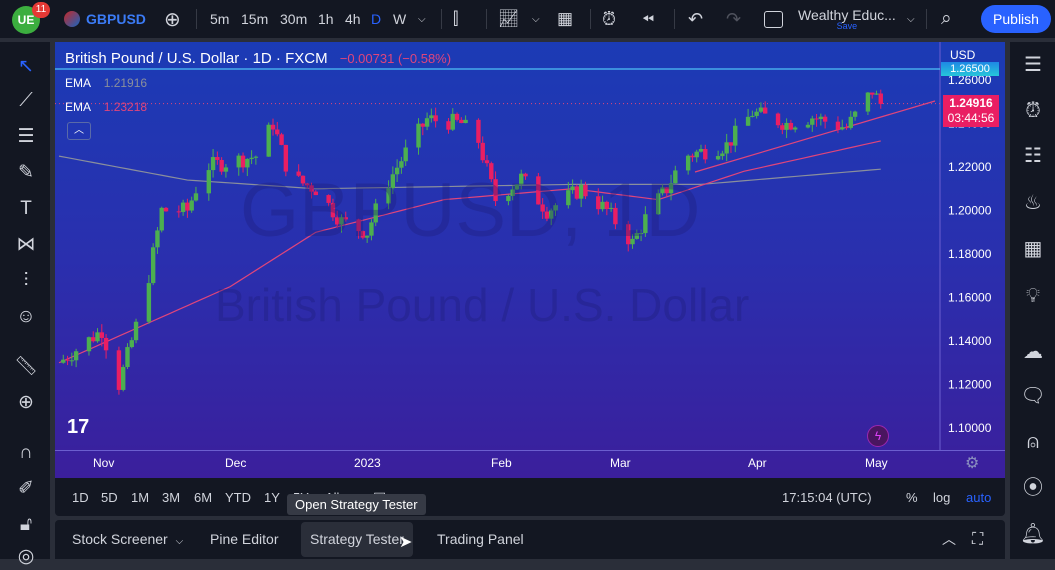  Describe the element at coordinates (106, 107) in the screenshot. I see `ema-fast-legend: EMA 1.23218` at that location.